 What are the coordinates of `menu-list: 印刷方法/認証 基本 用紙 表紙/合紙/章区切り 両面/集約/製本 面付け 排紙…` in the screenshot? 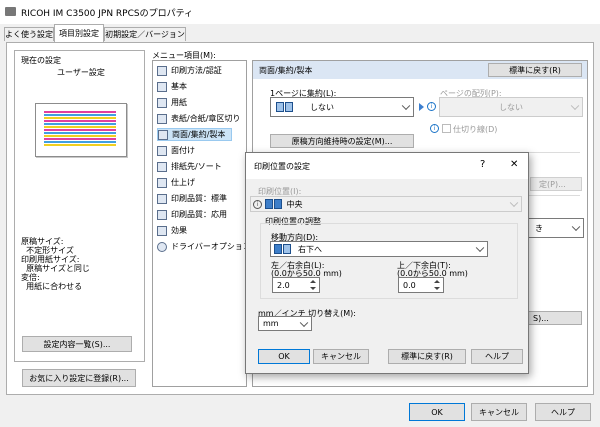 It's located at (201, 223).